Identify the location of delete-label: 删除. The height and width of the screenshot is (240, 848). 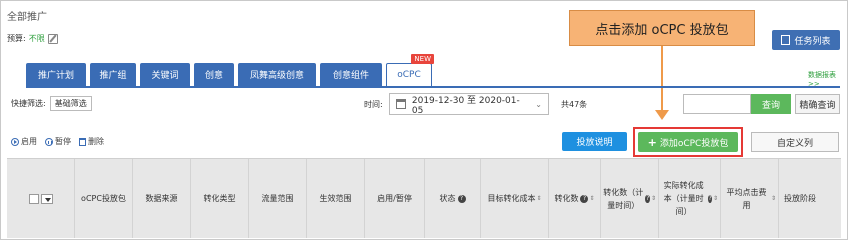
(96, 141).